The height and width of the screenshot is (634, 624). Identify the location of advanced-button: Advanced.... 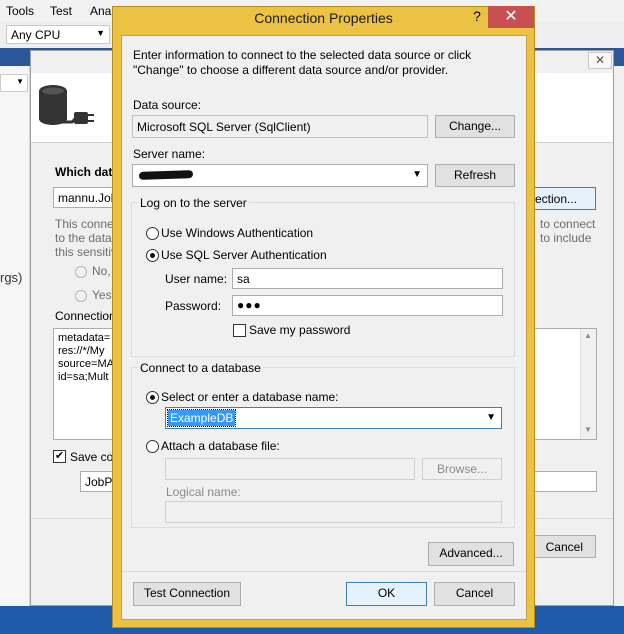
(471, 554).